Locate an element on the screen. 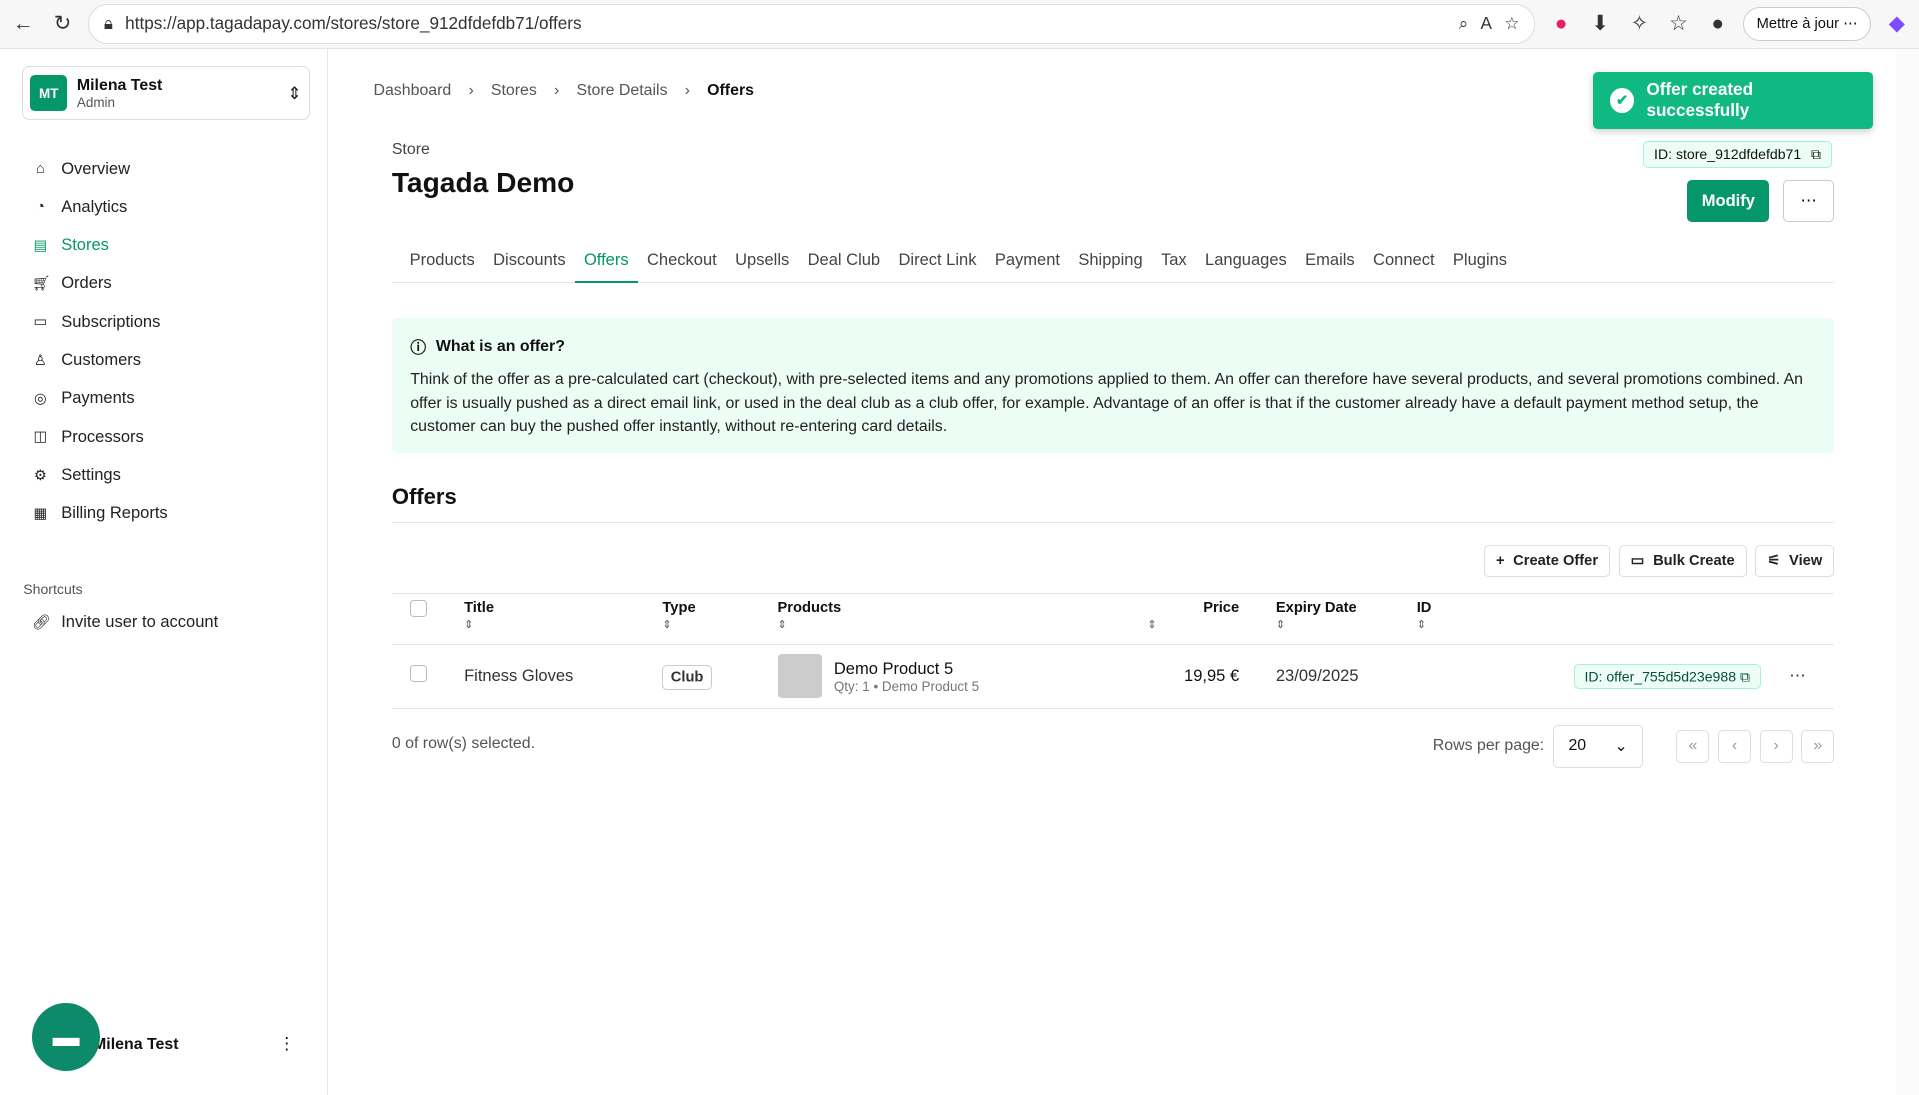 This screenshot has height=1095, width=1919. sidebar-item-subscriptions: ▭ Subscriptions is located at coordinates (166, 322).